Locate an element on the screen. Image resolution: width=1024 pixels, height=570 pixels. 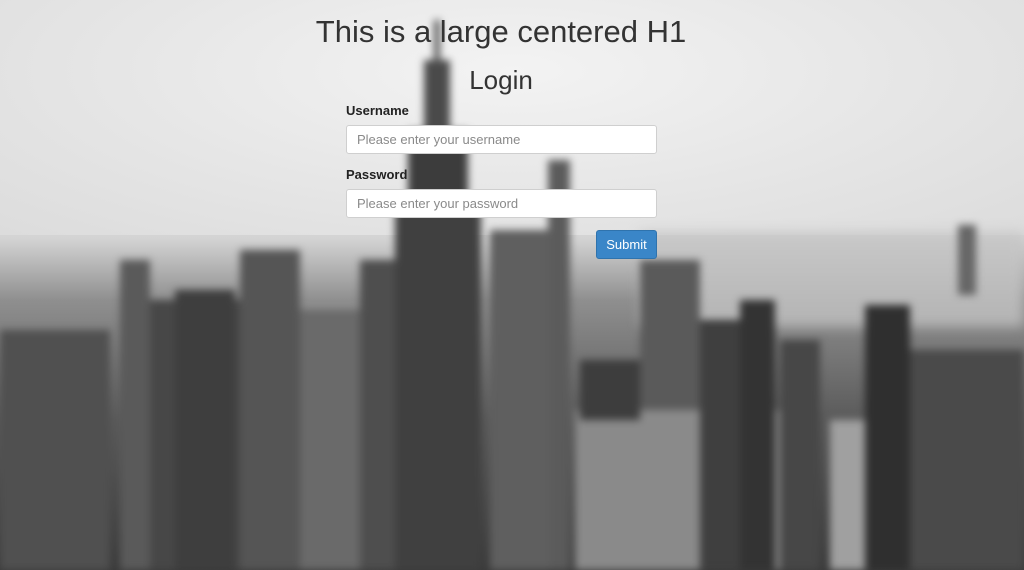
password-input is located at coordinates (501, 203).